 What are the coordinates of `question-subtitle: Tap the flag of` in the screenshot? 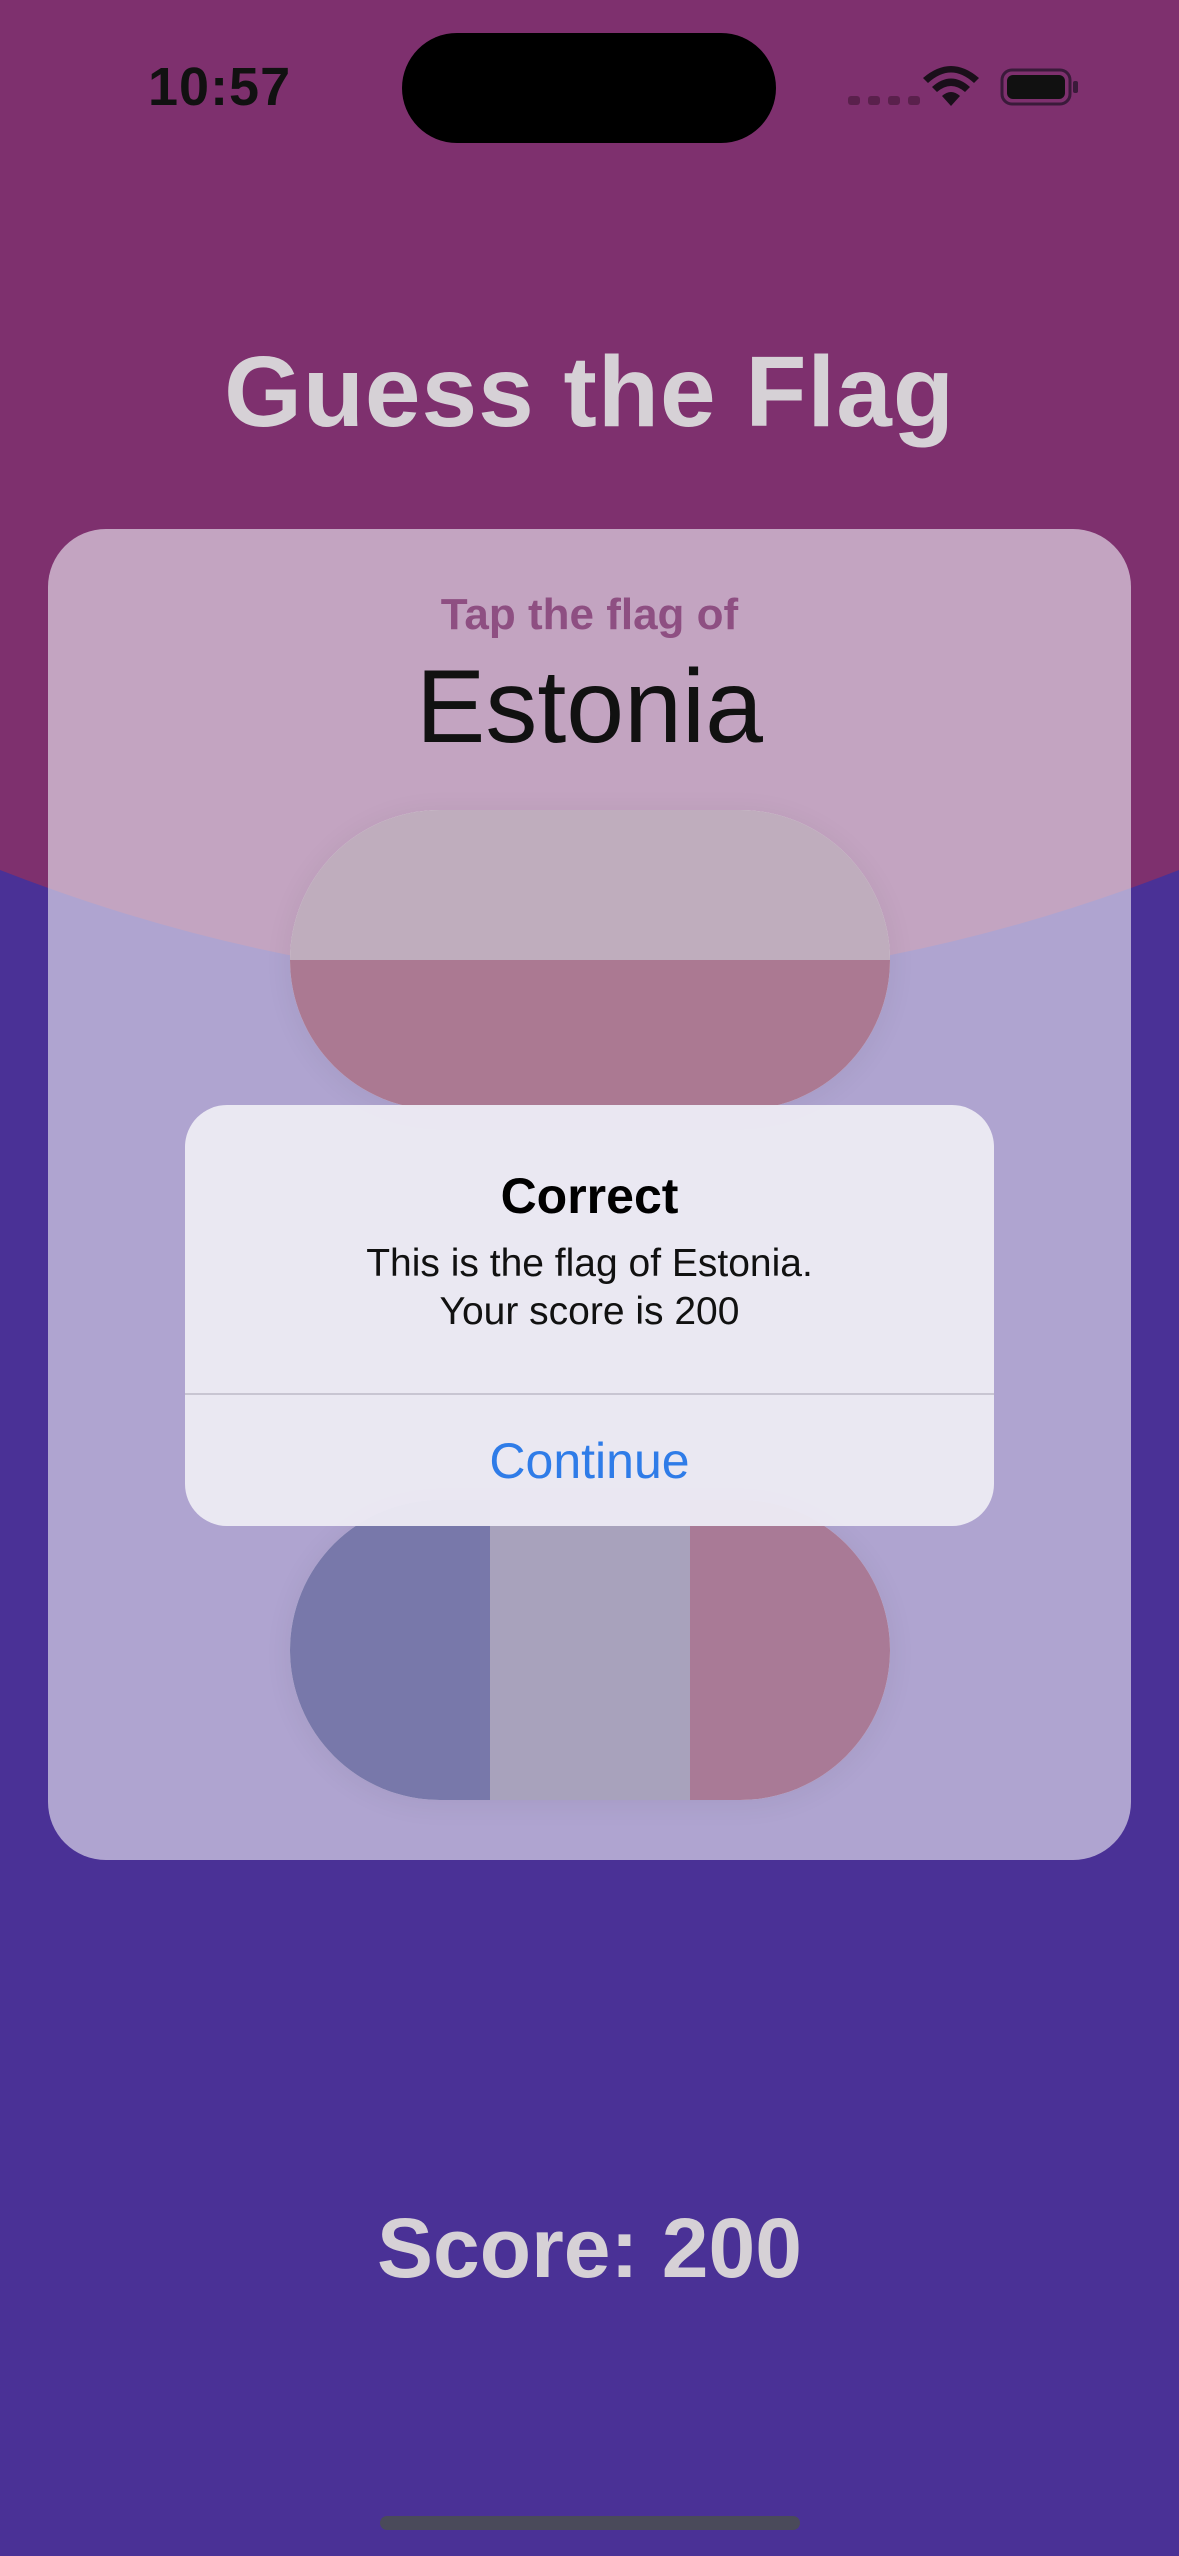 It's located at (589, 614).